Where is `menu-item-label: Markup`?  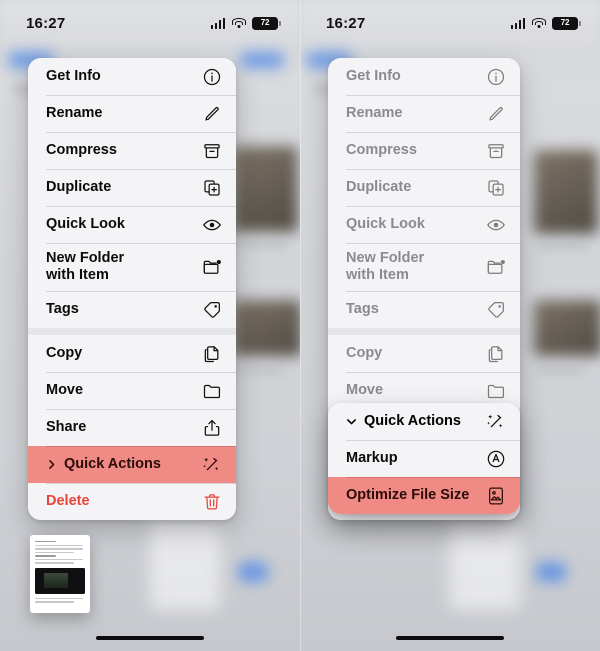
menu-item-label: Markup is located at coordinates (372, 458).